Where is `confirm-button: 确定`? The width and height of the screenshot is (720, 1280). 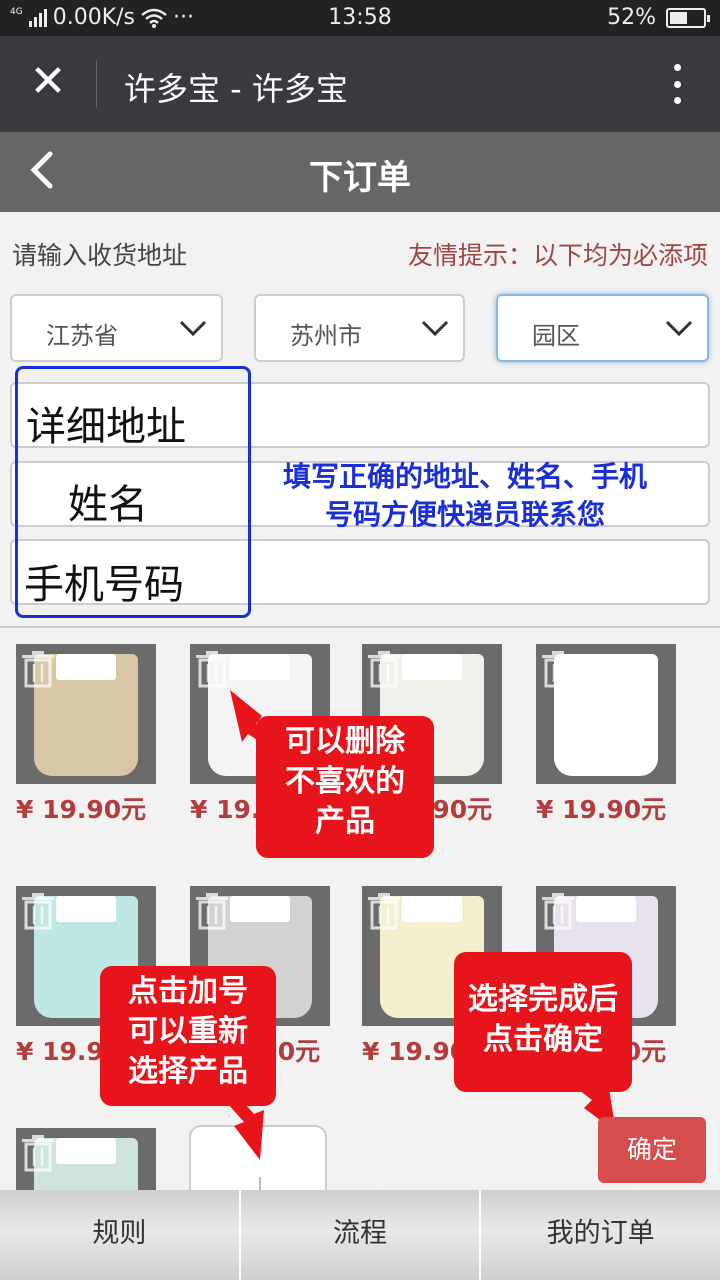
confirm-button: 确定 is located at coordinates (652, 1150).